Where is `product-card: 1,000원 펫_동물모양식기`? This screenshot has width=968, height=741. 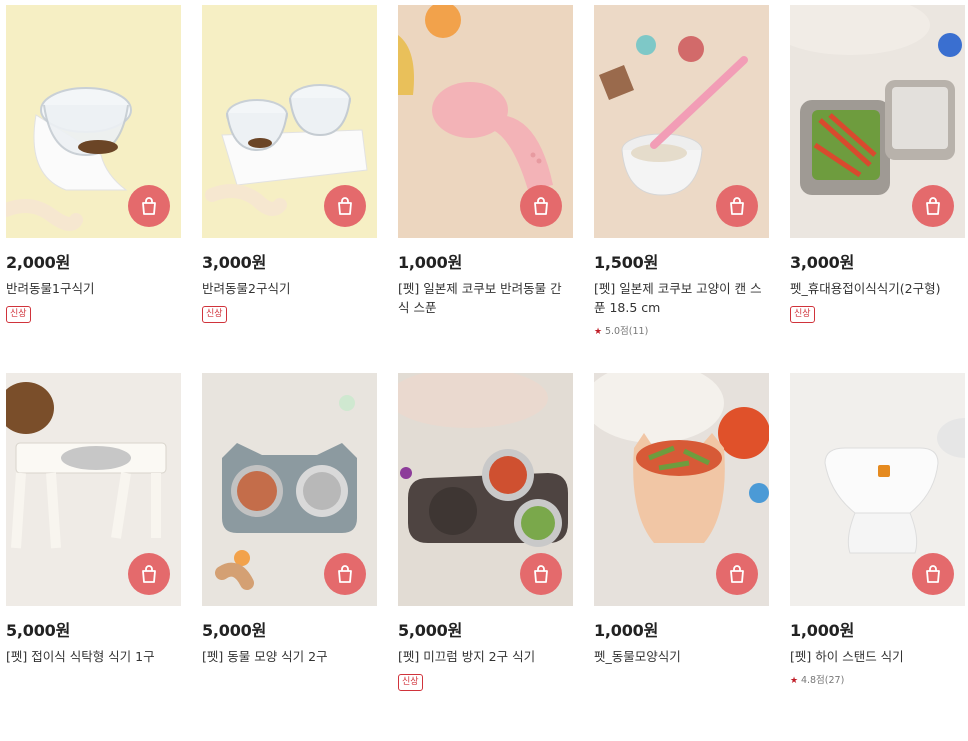 product-card: 1,000원 펫_동물모양식기 is located at coordinates (681, 557).